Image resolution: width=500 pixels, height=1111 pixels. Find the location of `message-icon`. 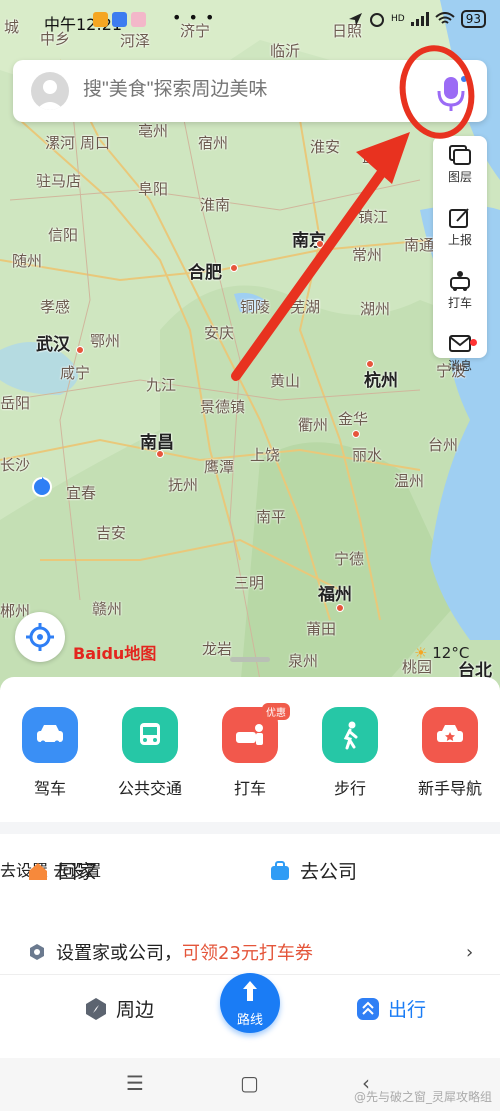

message-icon is located at coordinates (460, 343).